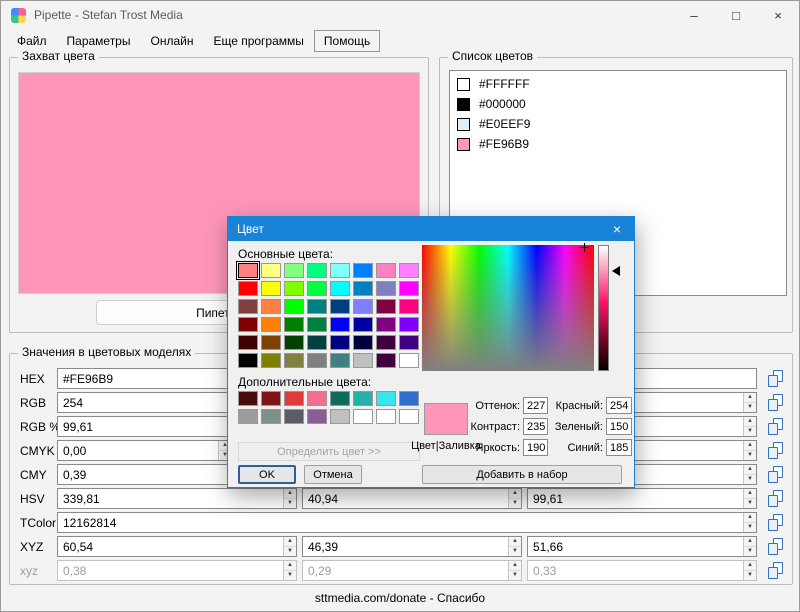  Describe the element at coordinates (642, 546) in the screenshot. I see `value-field: 51,66 ▲ ▼` at that location.